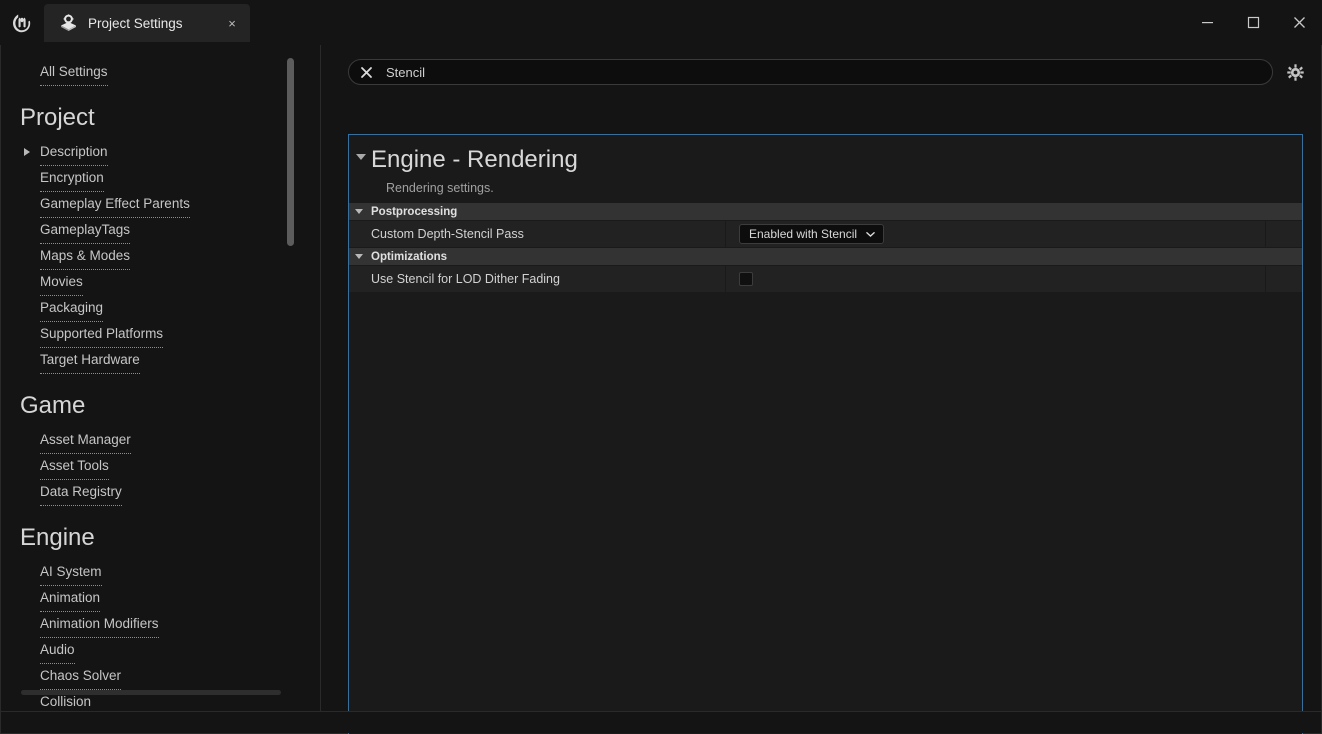 This screenshot has width=1322, height=734. I want to click on property-label: Use Stencil for LOD Dither Fading, so click(537, 279).